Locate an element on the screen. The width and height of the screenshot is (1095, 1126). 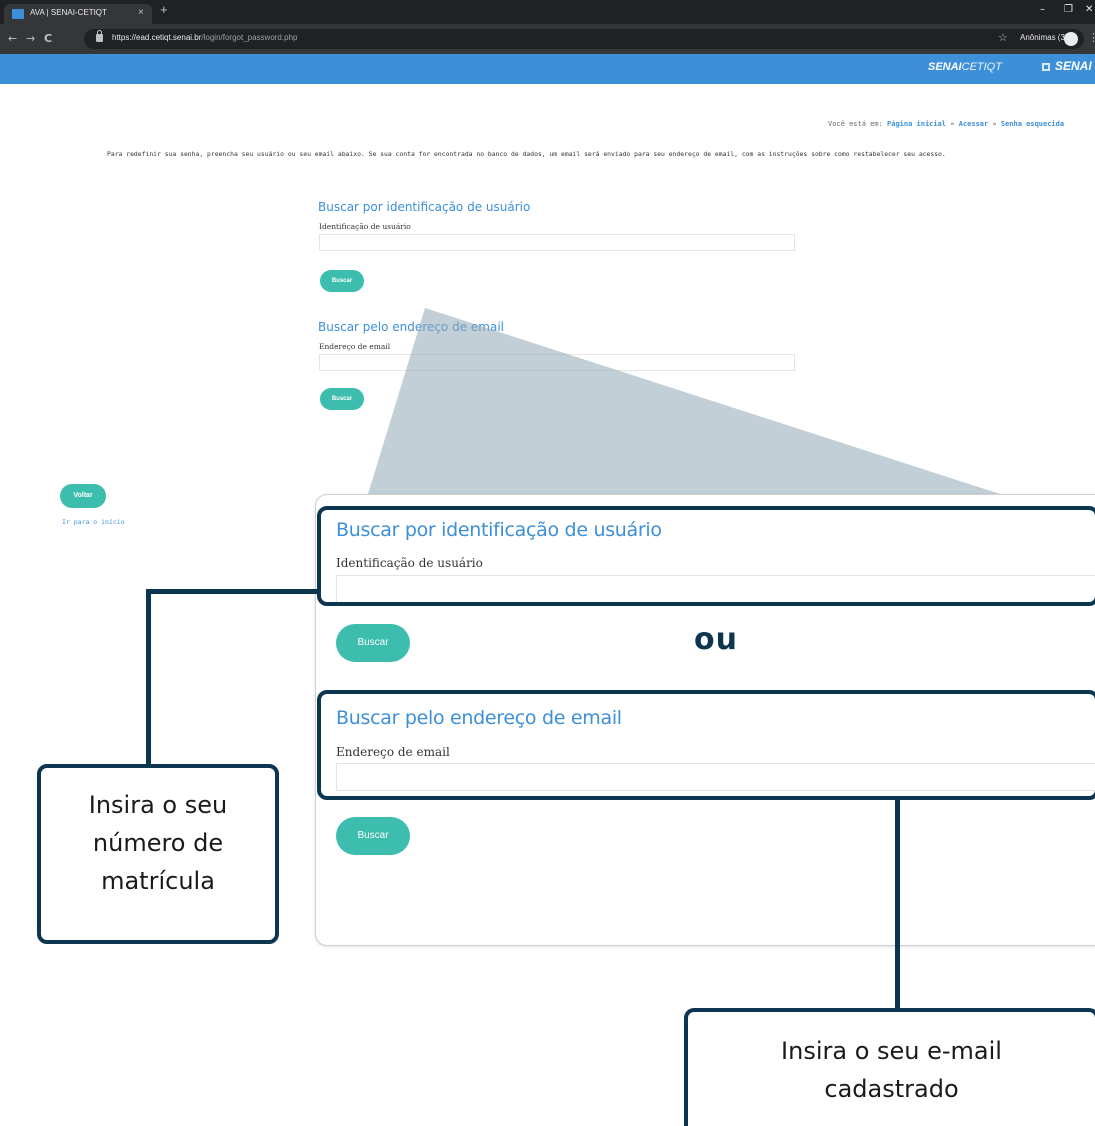
incognito-avatar-icon is located at coordinates (1071, 39).